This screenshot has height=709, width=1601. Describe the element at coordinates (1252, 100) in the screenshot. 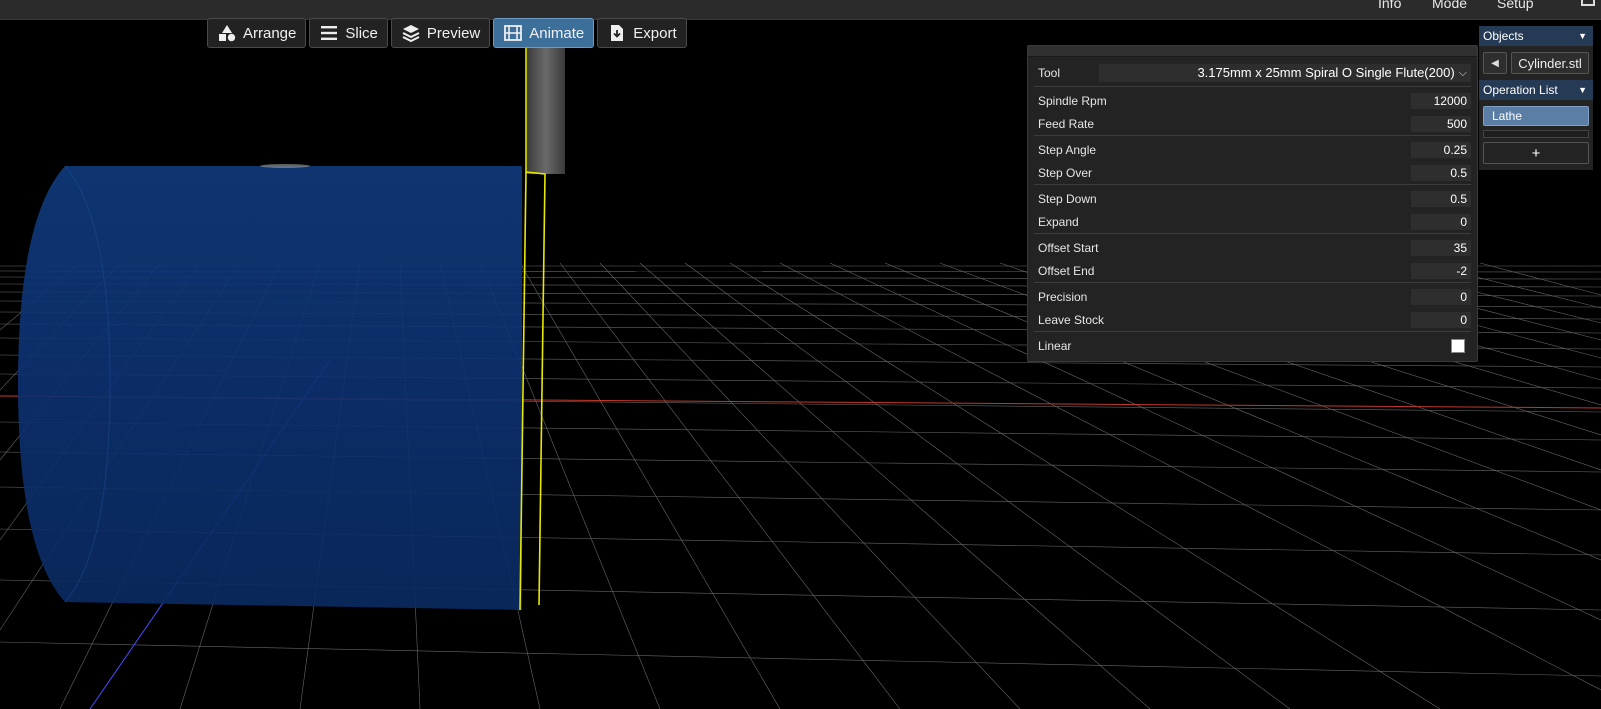

I see `param-row-spindle-rpm: Spindle Rpm 12000` at that location.